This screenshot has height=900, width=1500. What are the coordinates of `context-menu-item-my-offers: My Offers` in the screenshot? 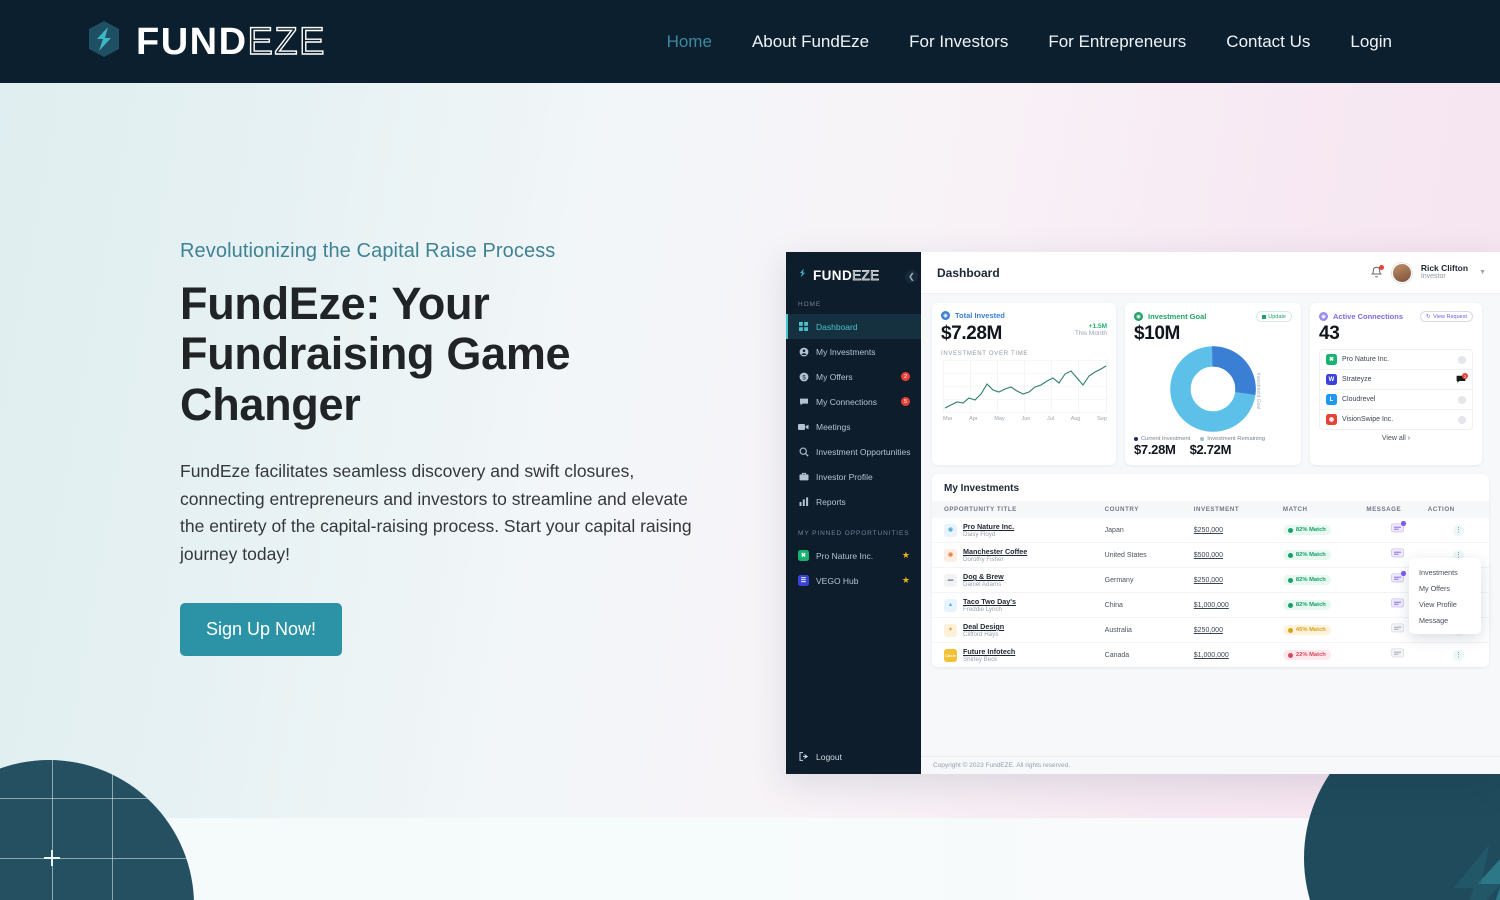 It's located at (1445, 588).